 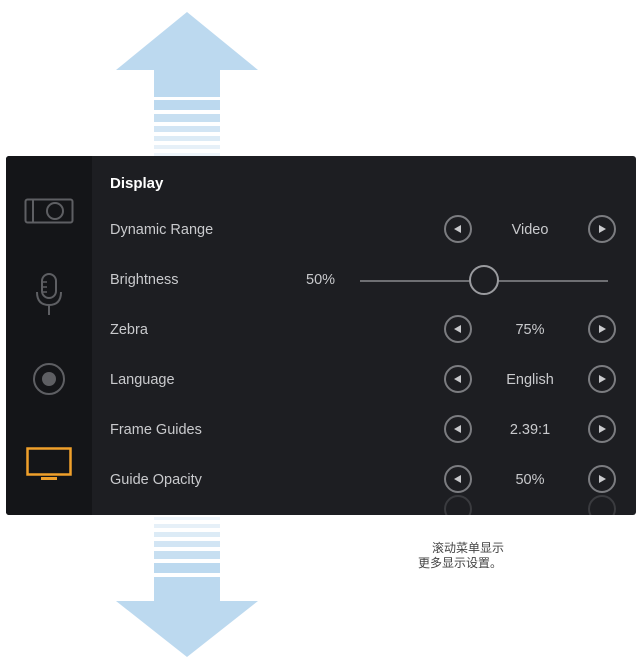 What do you see at coordinates (602, 505) in the screenshot?
I see `next-option-button-partial` at bounding box center [602, 505].